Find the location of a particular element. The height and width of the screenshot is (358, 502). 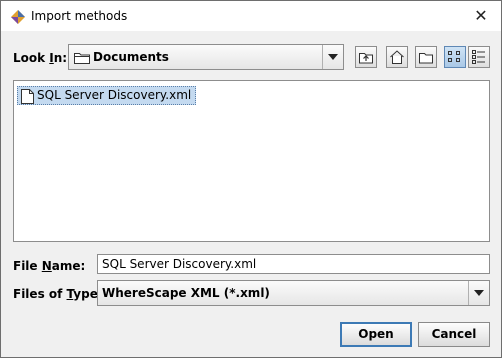

file-name-label-pre: File is located at coordinates (27, 266).